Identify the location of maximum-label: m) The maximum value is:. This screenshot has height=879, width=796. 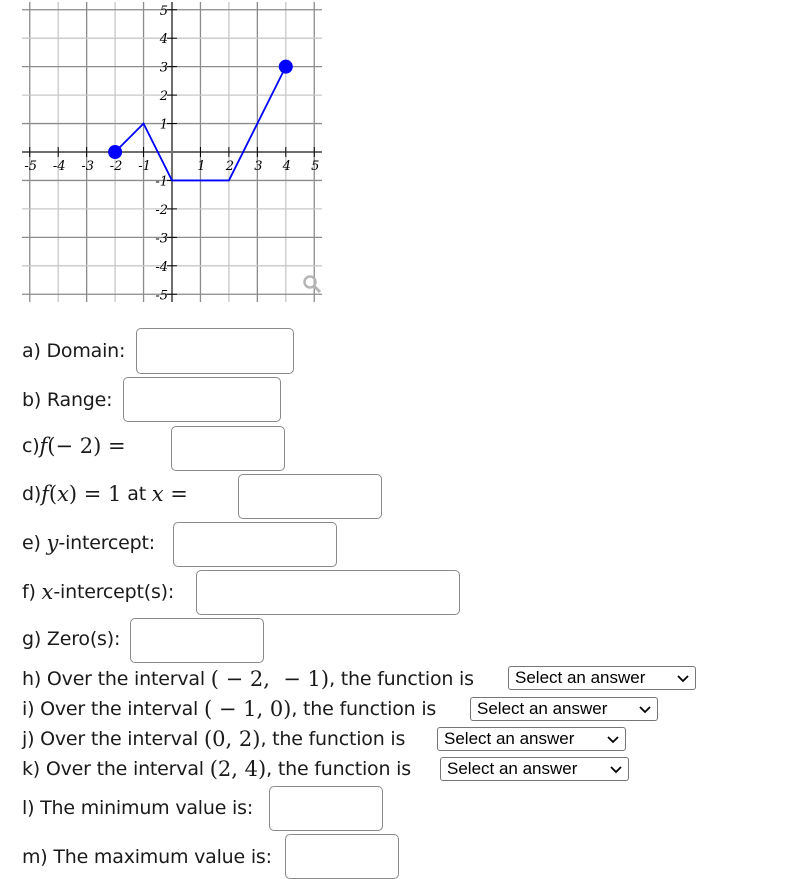
(147, 857).